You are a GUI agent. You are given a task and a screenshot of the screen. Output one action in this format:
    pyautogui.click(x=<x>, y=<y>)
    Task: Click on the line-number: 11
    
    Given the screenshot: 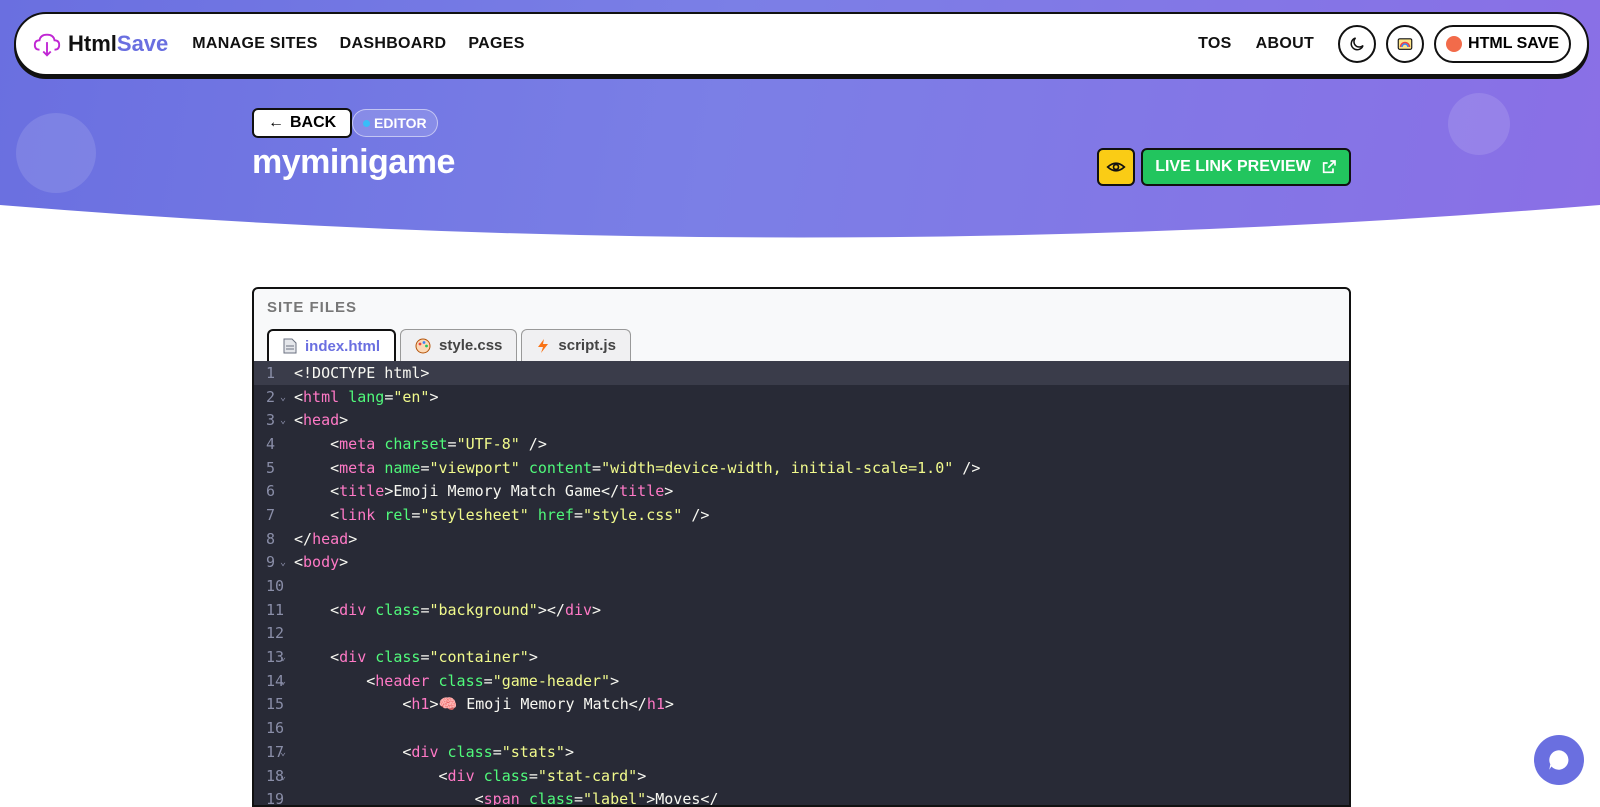 What is the action you would take?
    pyautogui.click(x=275, y=609)
    